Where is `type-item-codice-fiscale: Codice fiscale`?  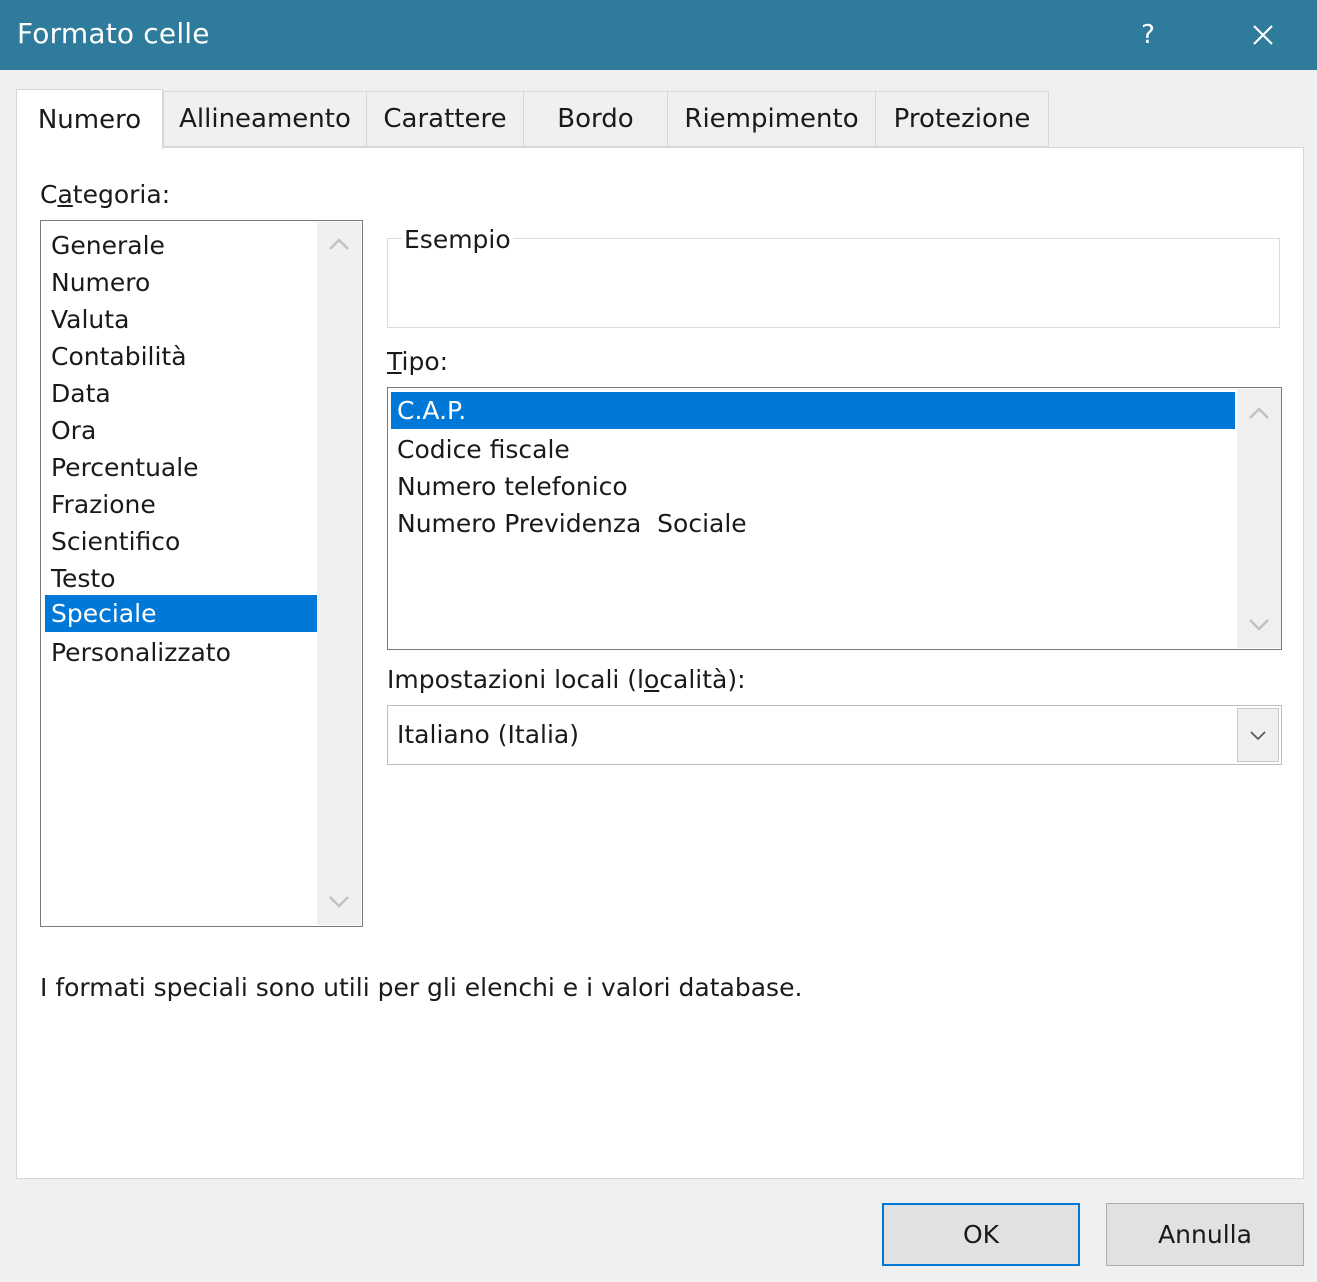
type-item-codice-fiscale: Codice fiscale is located at coordinates (813, 449).